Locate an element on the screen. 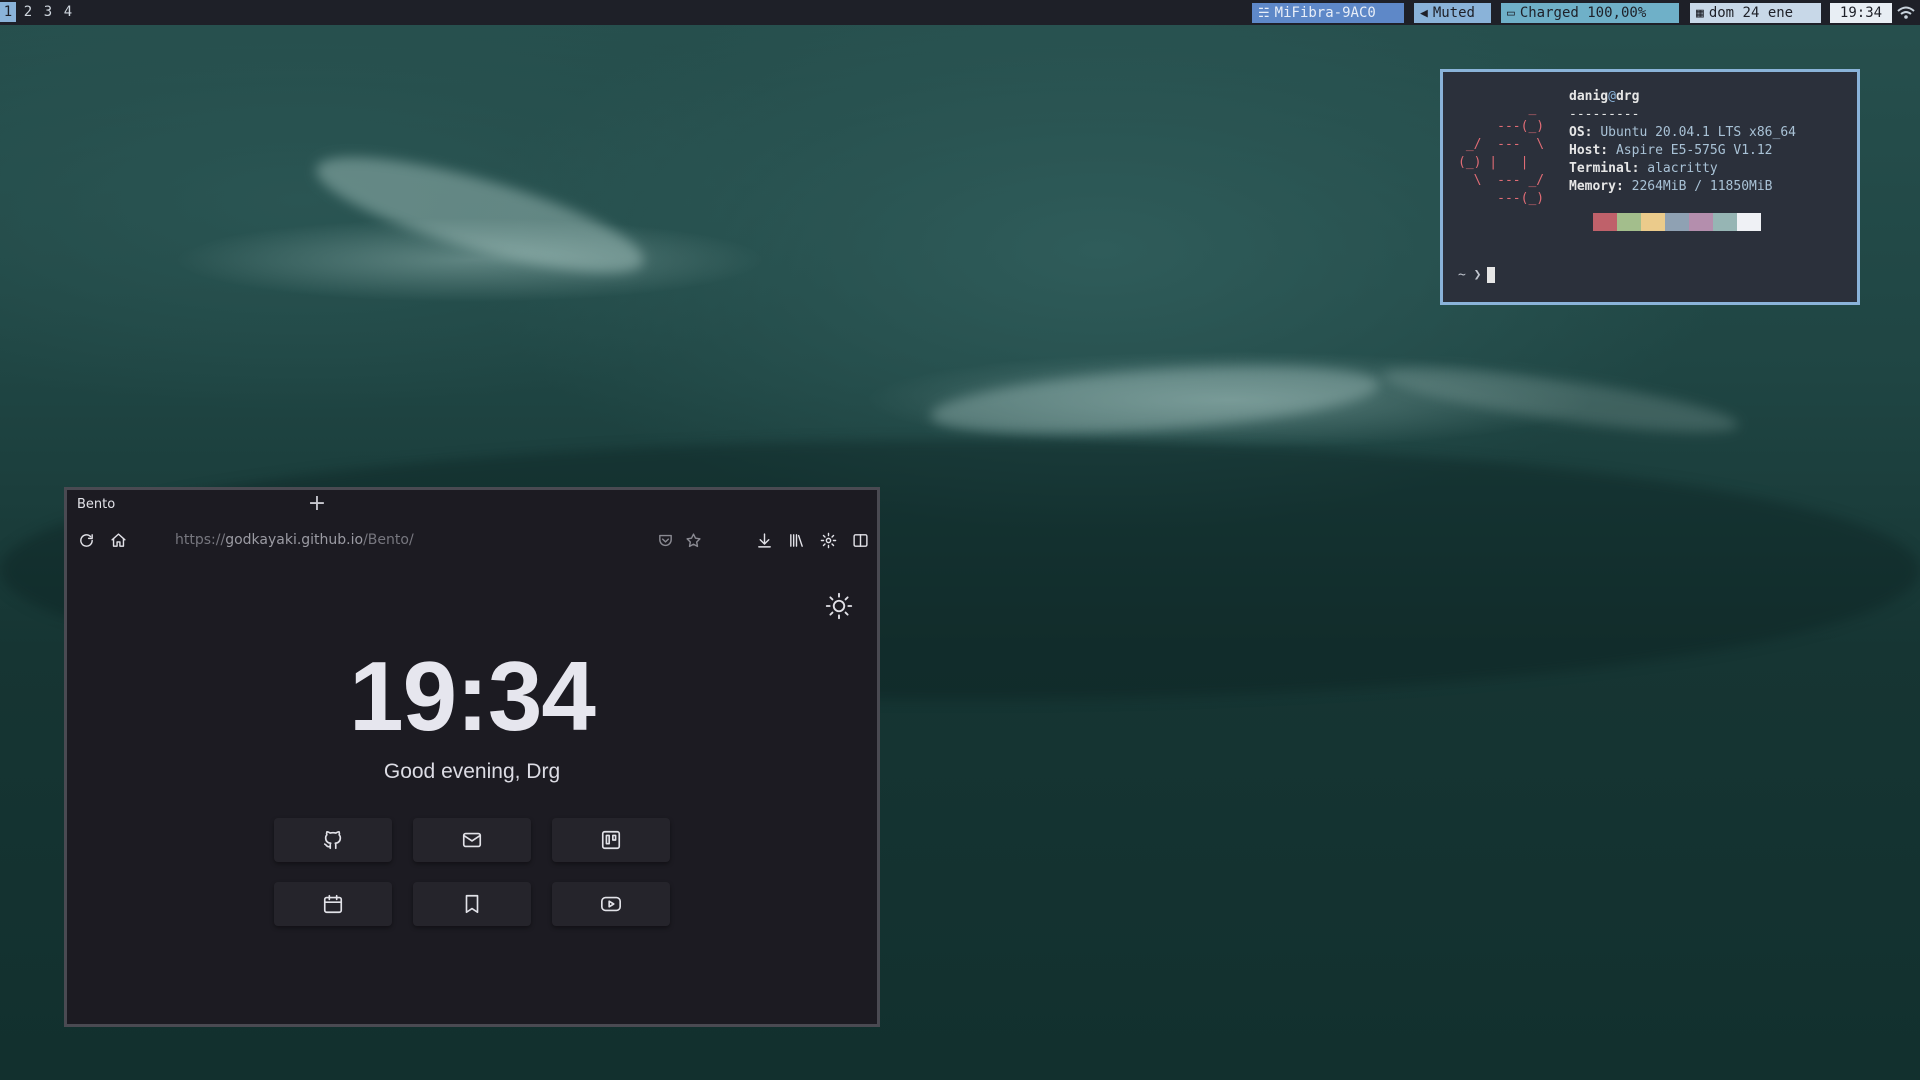 This screenshot has height=1080, width=1920. star-icon is located at coordinates (693, 539).